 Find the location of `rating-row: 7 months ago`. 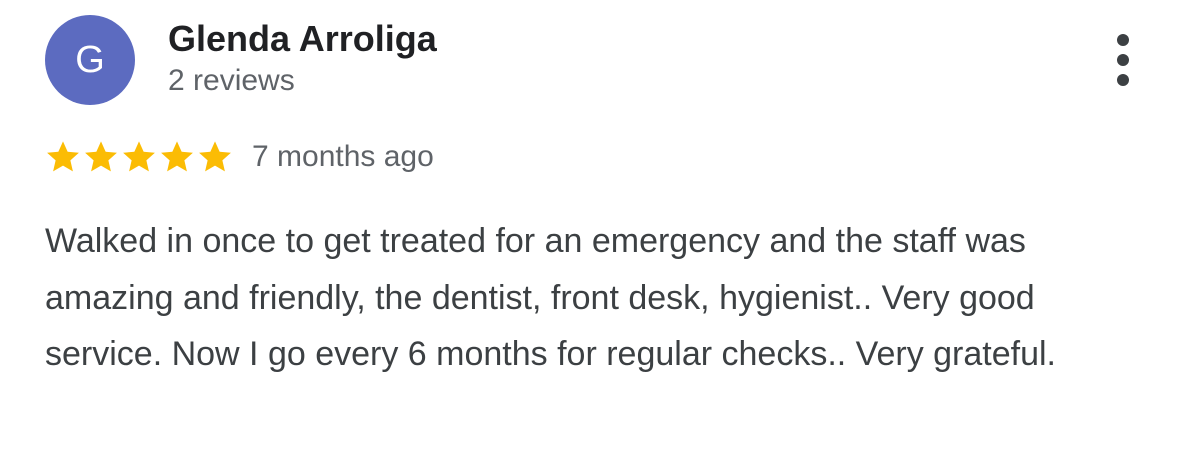

rating-row: 7 months ago is located at coordinates (239, 157).